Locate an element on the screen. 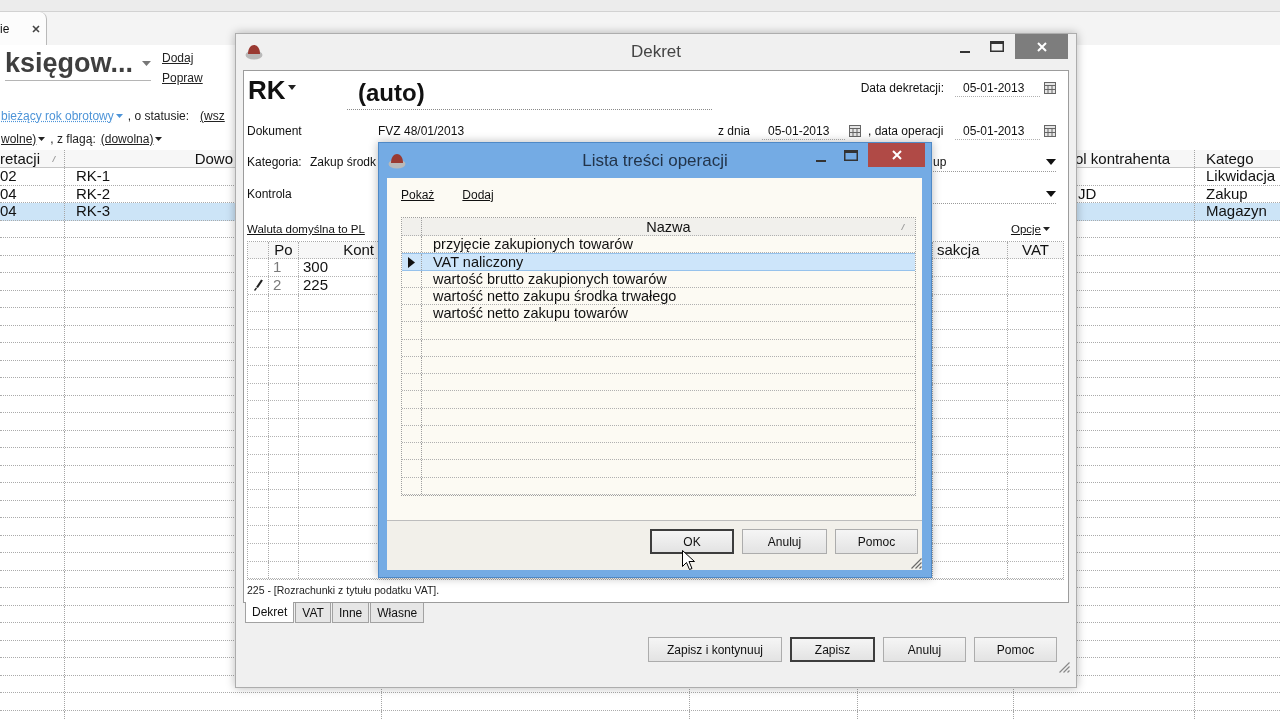 The image size is (1280, 720). field-label: Dokument is located at coordinates (275, 131).